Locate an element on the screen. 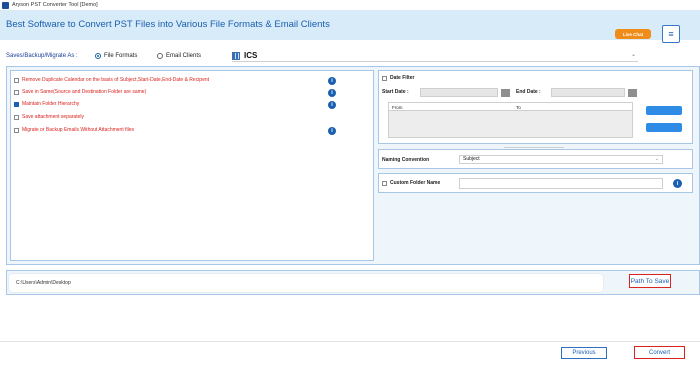  destination-path-value: C:\Users\Admin\Desktop is located at coordinates (43, 283).